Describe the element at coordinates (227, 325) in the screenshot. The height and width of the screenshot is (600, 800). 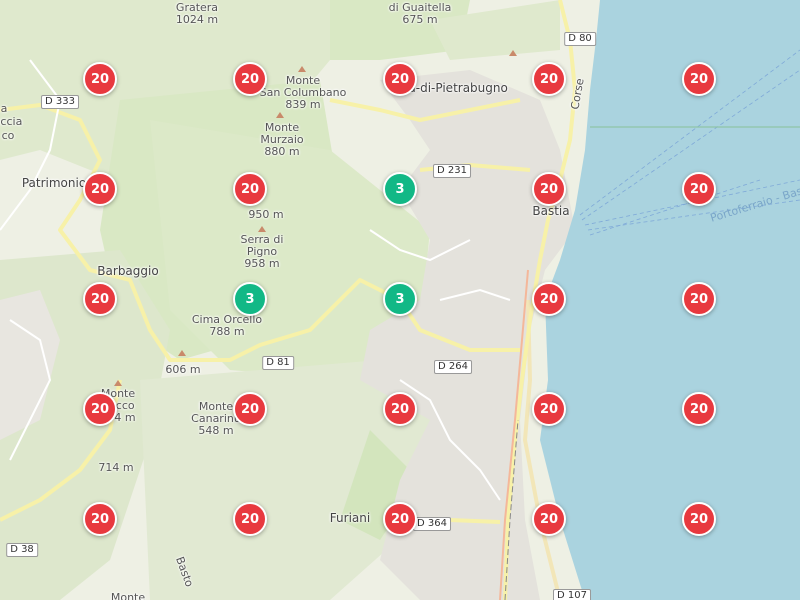
I see `place-label: Cima Orcello 788 m` at that location.